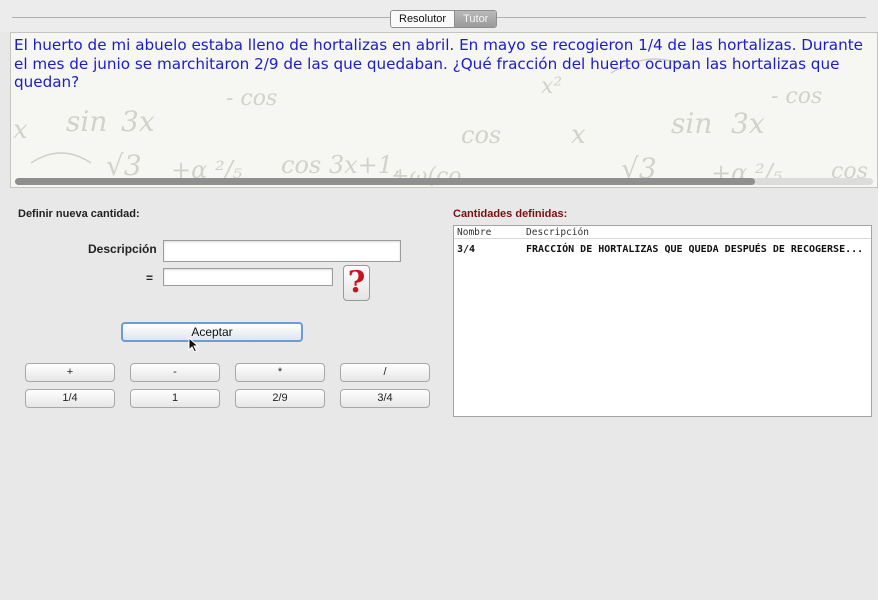  I want to click on column-header-description: Descripción, so click(557, 232).